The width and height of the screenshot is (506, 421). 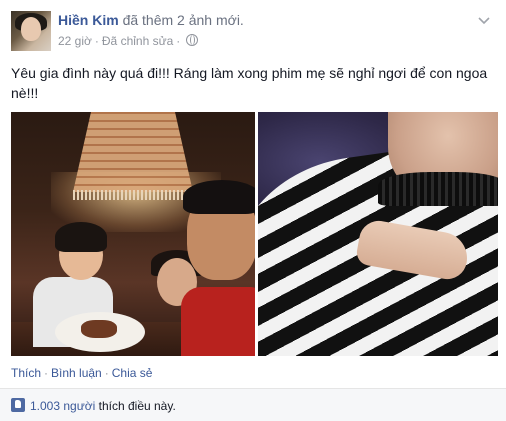 I want to click on author-avatar, so click(x=31, y=31).